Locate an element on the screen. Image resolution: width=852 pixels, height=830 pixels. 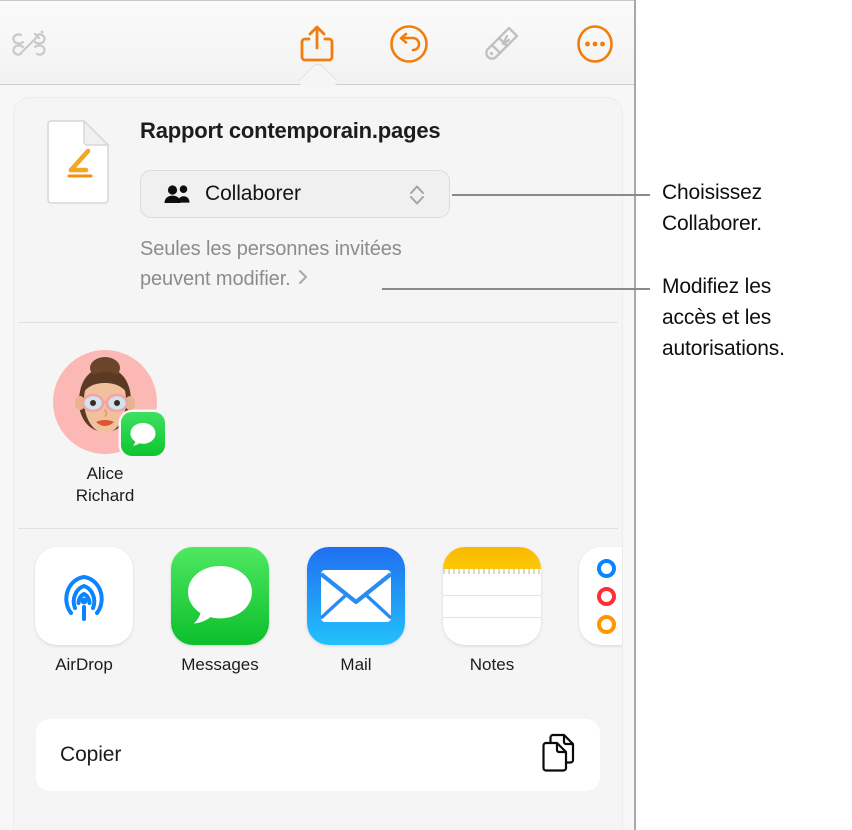
app-airdrop: AirDrop is located at coordinates (84, 611).